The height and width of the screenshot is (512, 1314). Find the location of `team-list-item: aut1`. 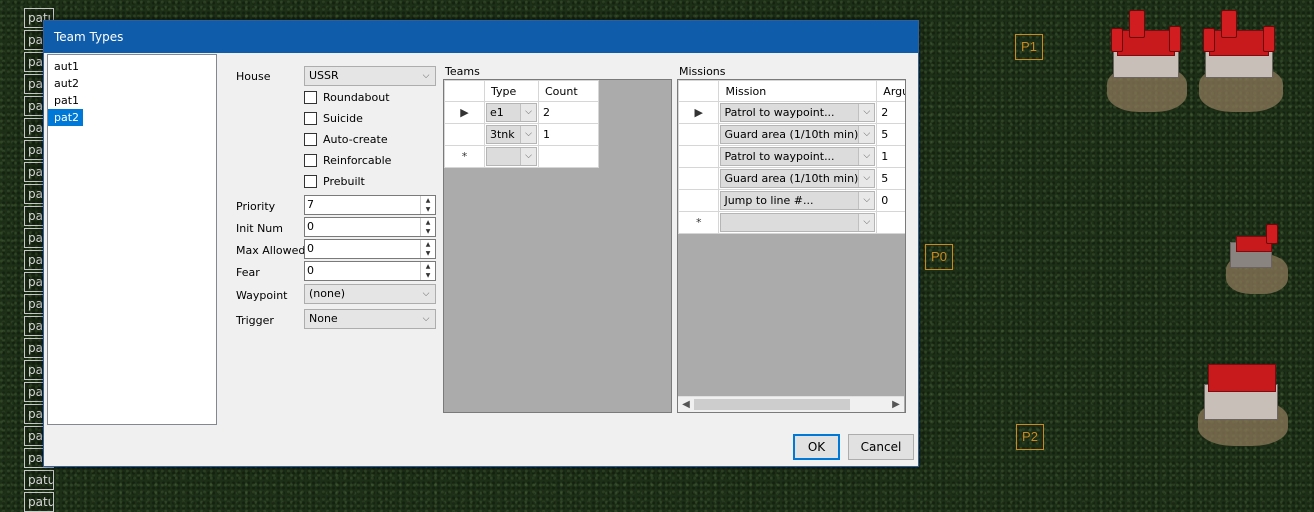

team-list-item: aut1 is located at coordinates (65, 66).